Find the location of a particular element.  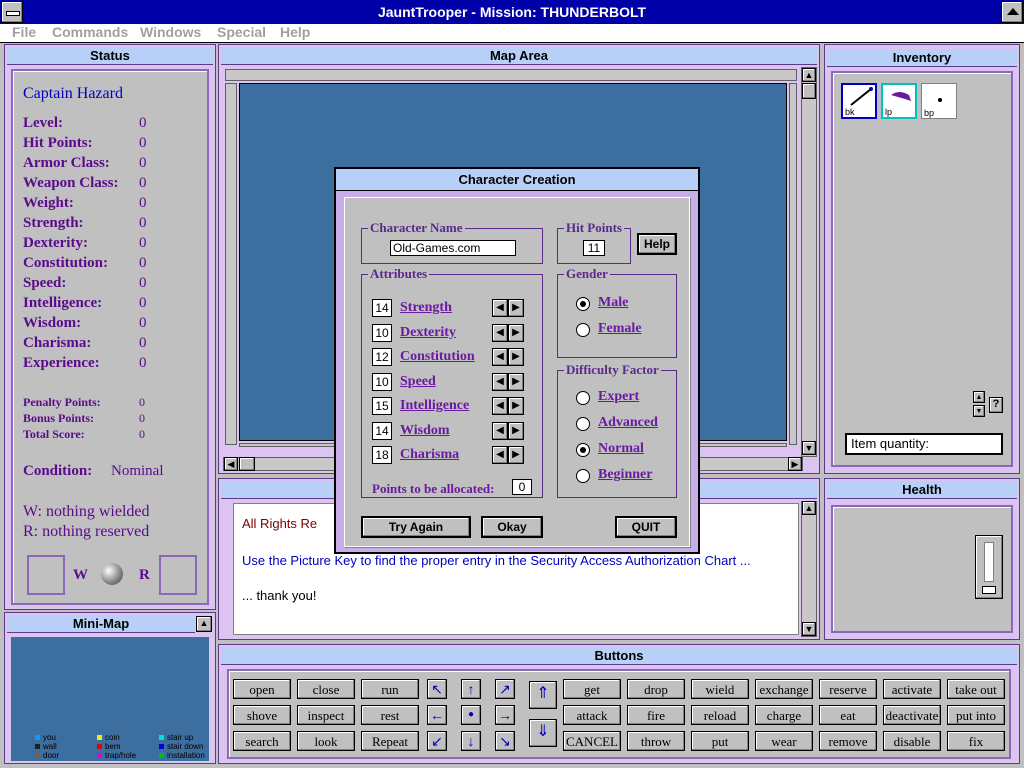

message-scroll-up: ▲ is located at coordinates (809, 508).